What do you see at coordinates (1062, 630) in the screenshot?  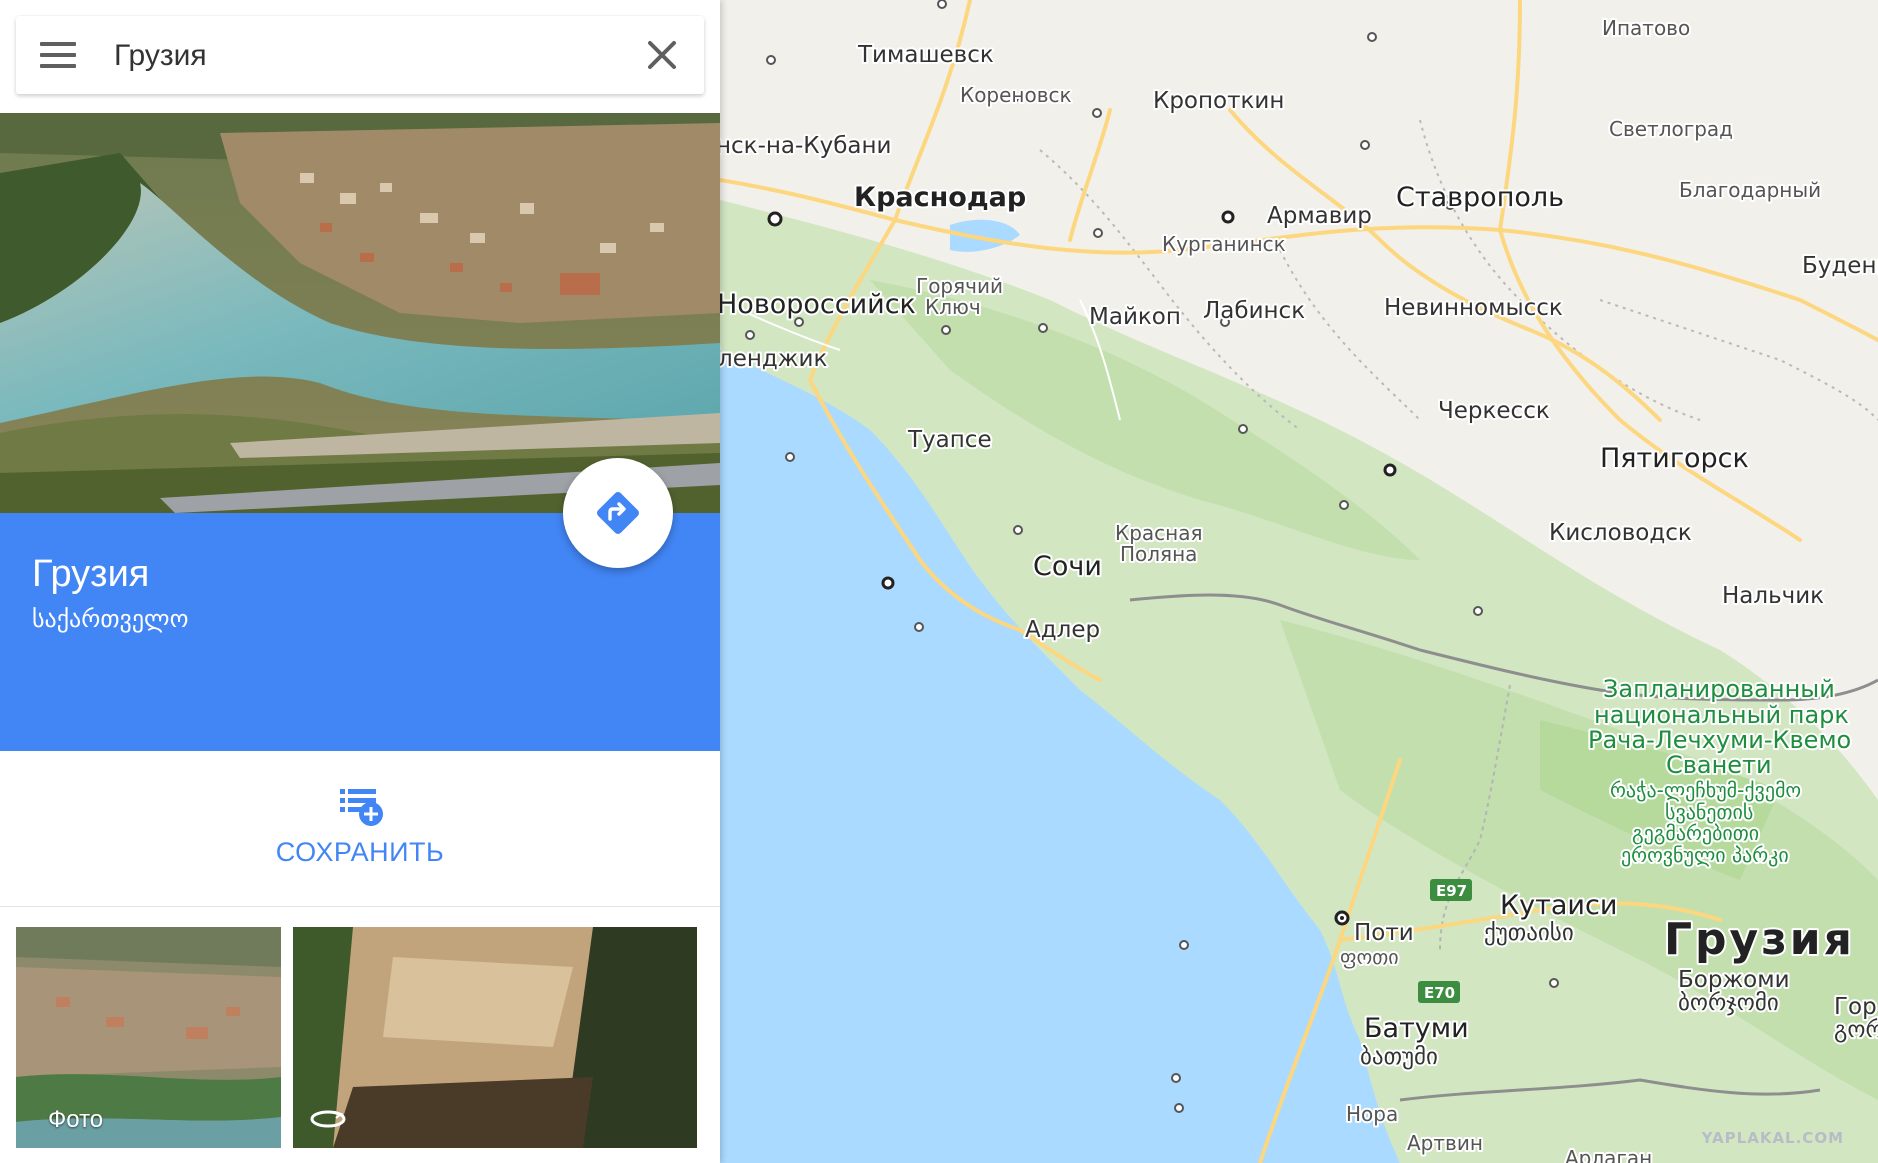 I see `map-label-adler: Адлер` at bounding box center [1062, 630].